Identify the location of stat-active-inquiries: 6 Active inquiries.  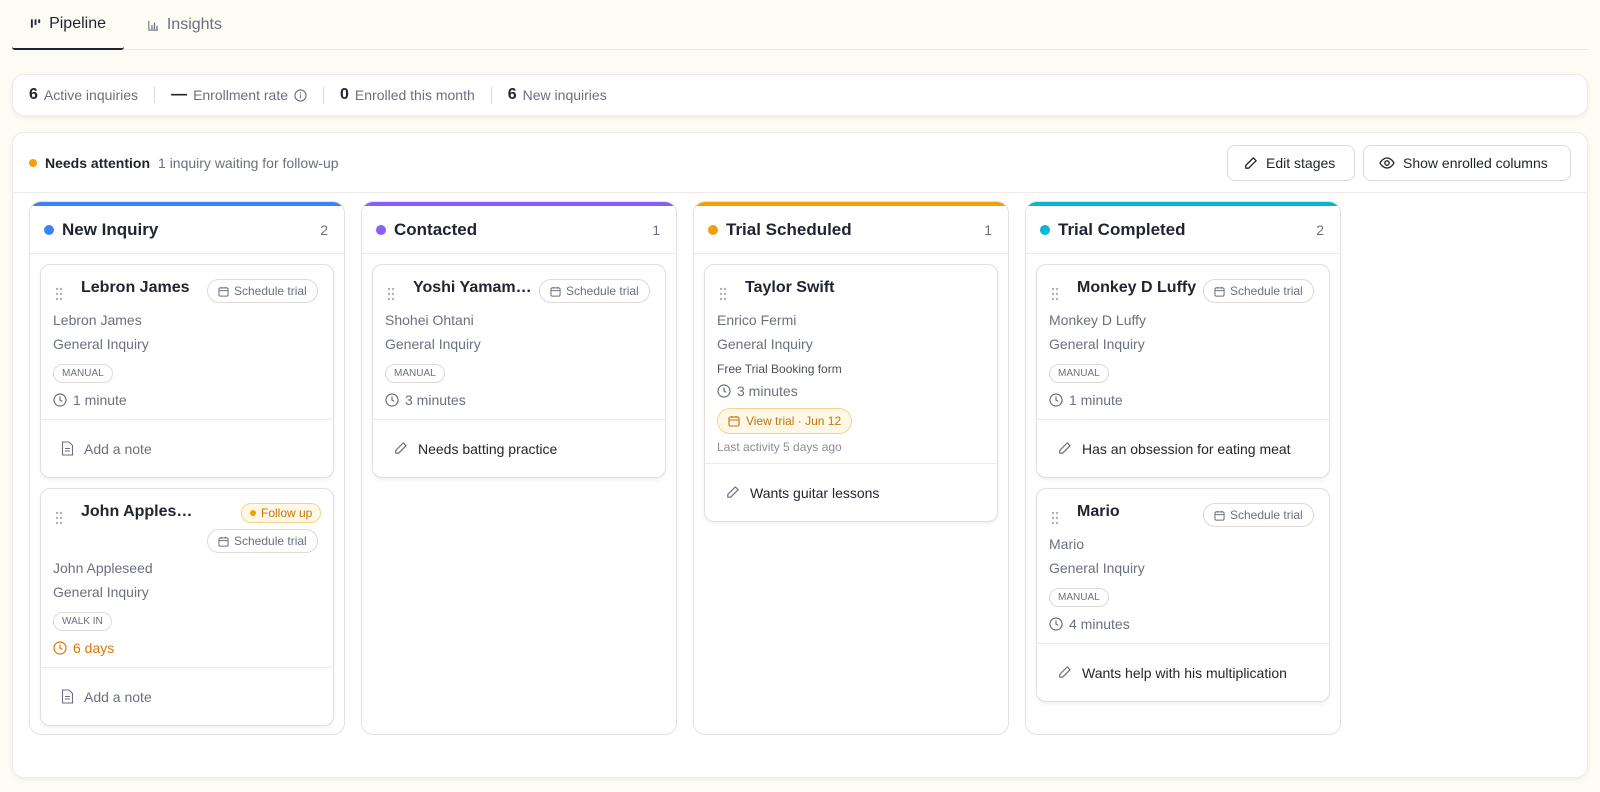
(83, 95).